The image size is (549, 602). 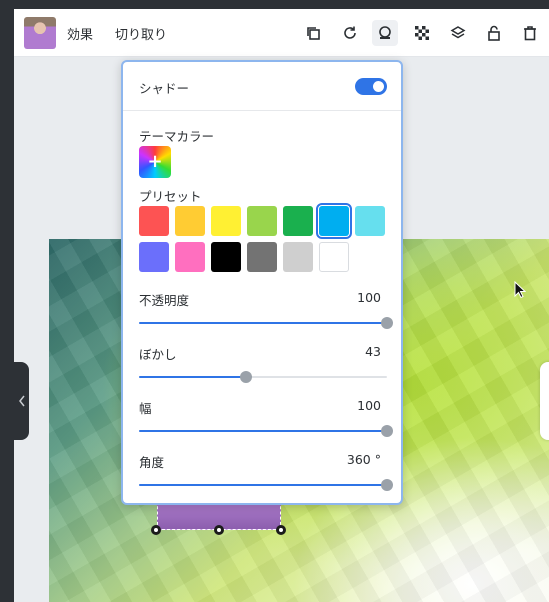 I want to click on slider-label: ぼかし, so click(x=158, y=354).